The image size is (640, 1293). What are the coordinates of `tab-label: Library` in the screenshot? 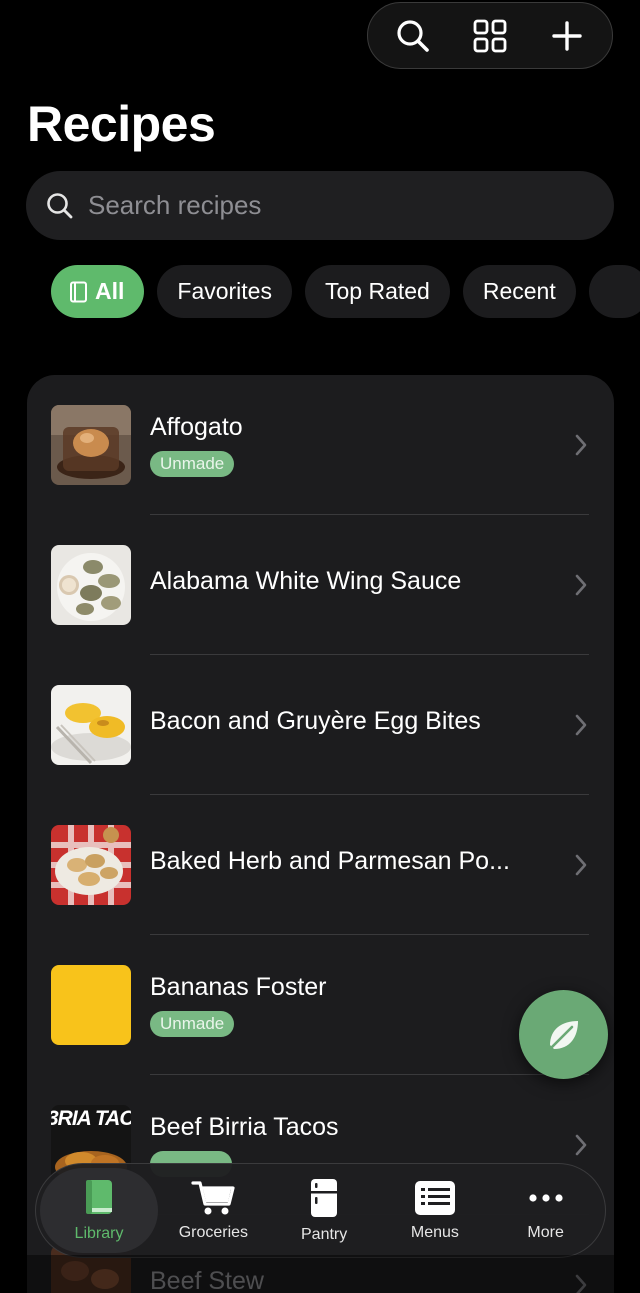 It's located at (99, 1233).